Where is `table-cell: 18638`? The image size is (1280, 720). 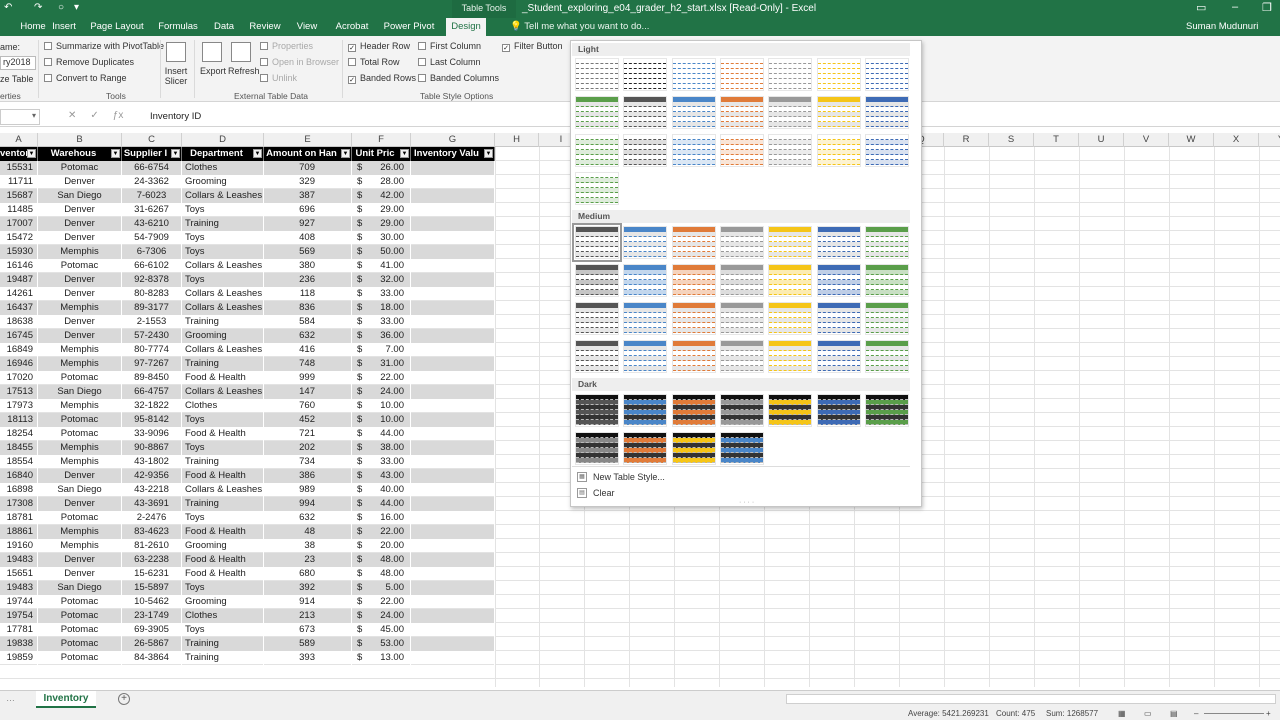
table-cell: 18638 is located at coordinates (19, 322).